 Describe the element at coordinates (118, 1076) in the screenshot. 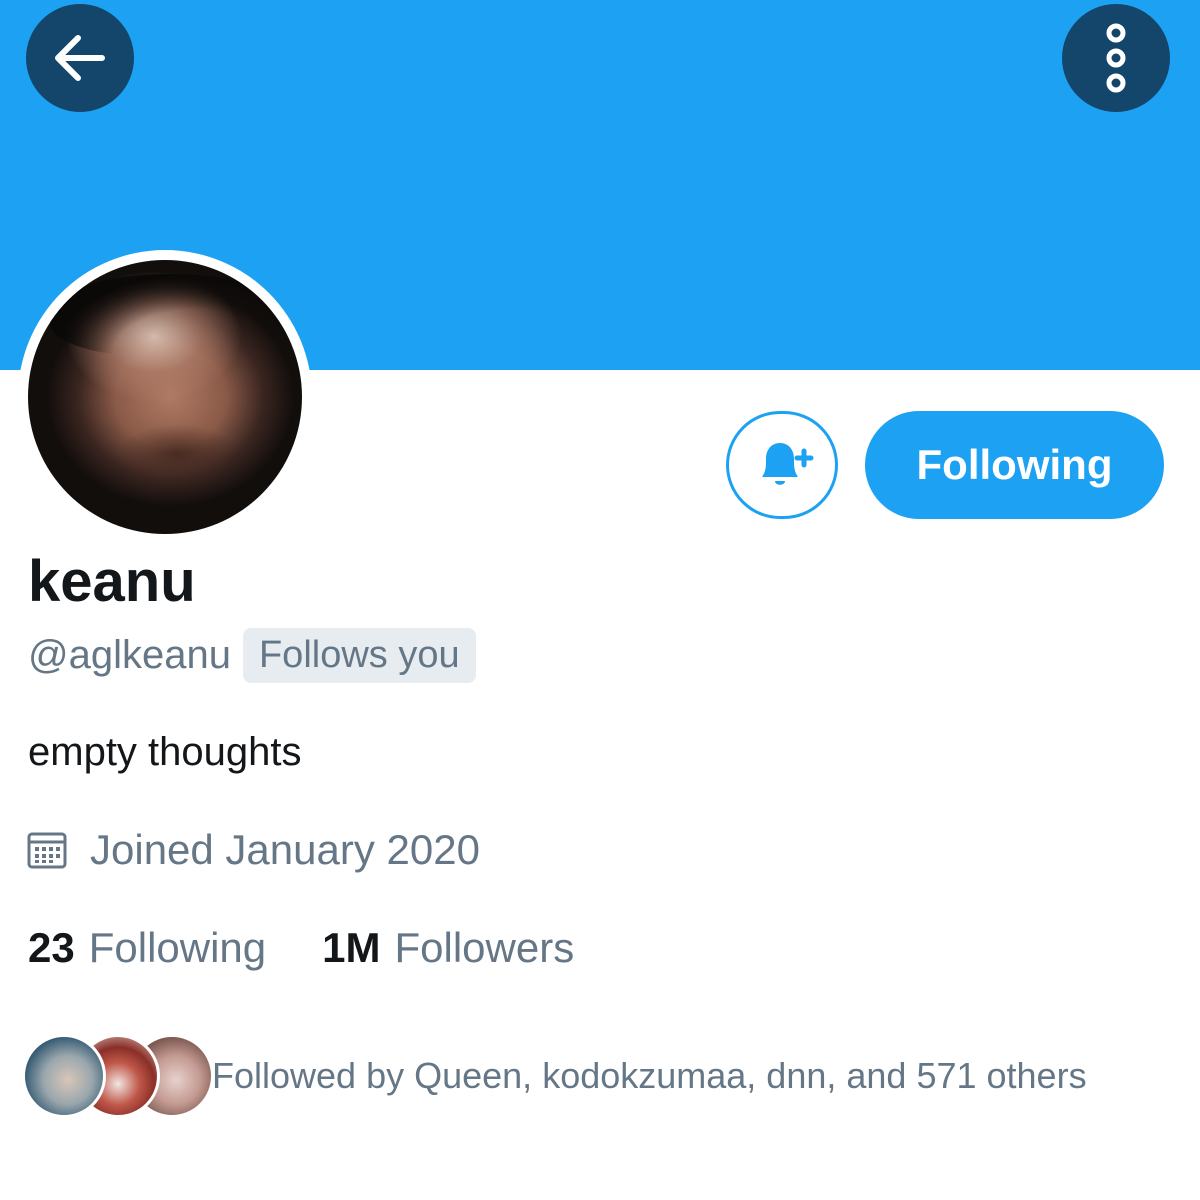

I see `mutual-avatars` at that location.